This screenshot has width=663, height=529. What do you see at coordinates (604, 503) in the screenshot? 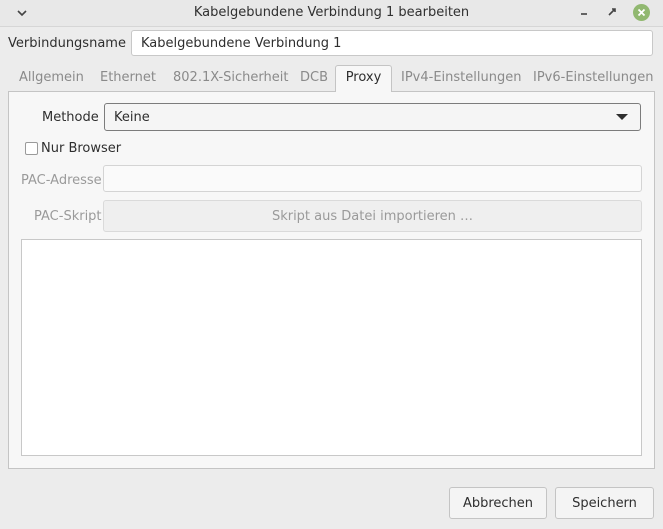
I see `save-button: Speichern` at bounding box center [604, 503].